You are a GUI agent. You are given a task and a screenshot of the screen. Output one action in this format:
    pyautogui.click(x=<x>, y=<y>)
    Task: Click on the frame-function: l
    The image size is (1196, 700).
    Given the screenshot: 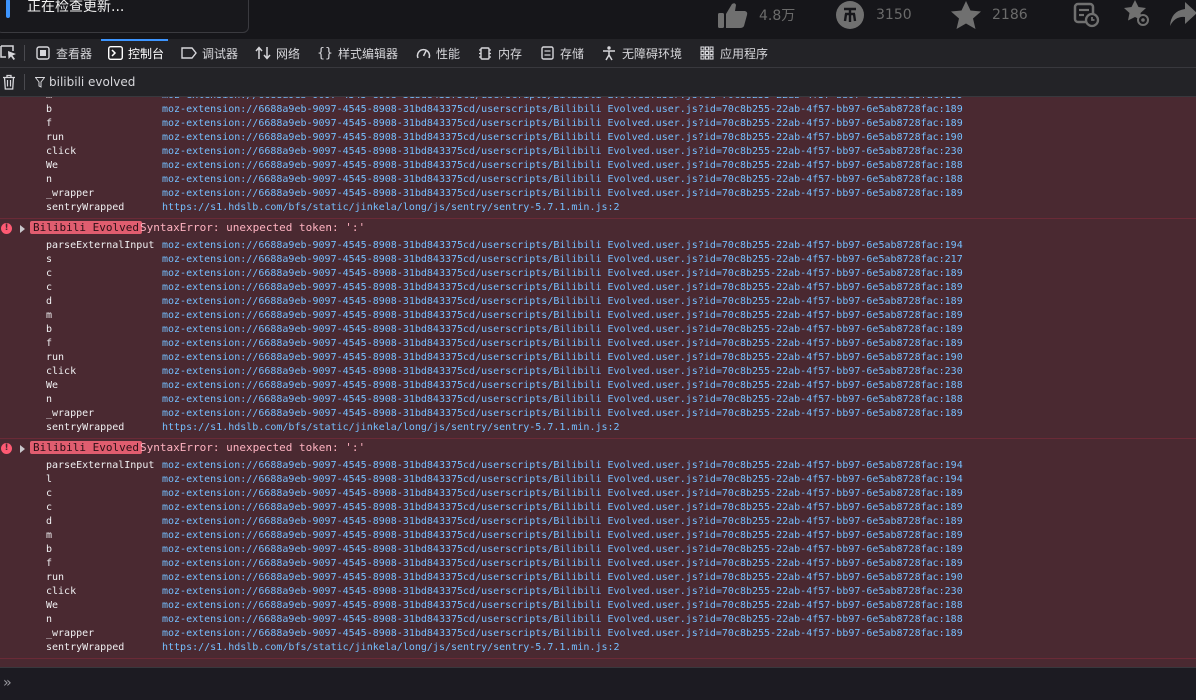 What is the action you would take?
    pyautogui.click(x=49, y=479)
    